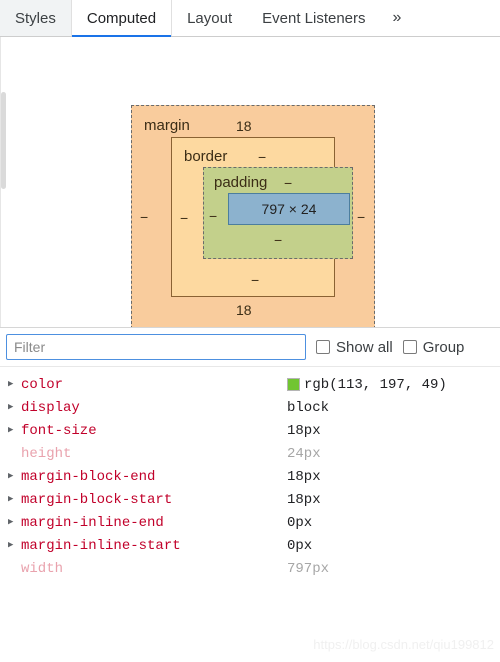  I want to click on filter-input, so click(156, 347).